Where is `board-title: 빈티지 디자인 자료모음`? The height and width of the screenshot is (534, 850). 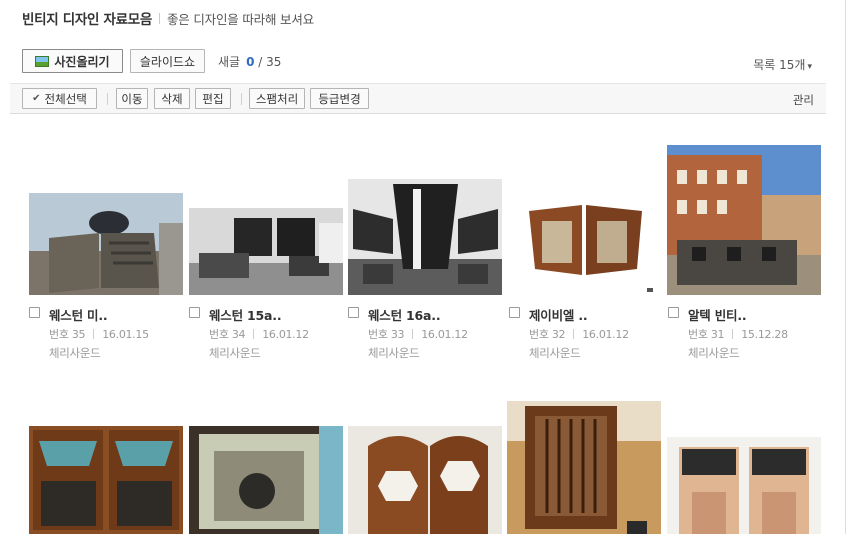
board-title: 빈티지 디자인 자료모음 is located at coordinates (87, 18).